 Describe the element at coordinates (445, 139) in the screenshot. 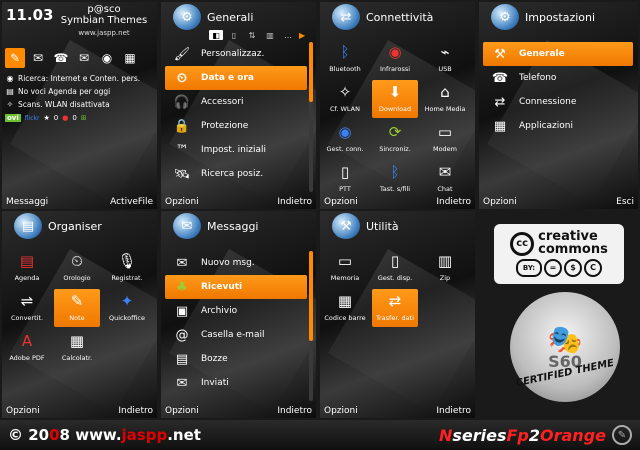

I see `grid-item-modem: ▭ Modem` at that location.